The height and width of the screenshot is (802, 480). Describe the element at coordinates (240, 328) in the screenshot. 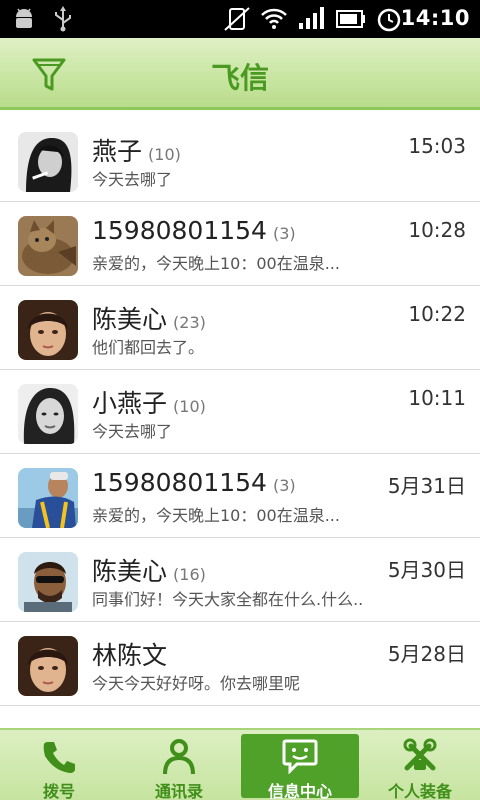

I see `conversation-item: 陈美心 (23) 他们都回去了。 10:22` at that location.